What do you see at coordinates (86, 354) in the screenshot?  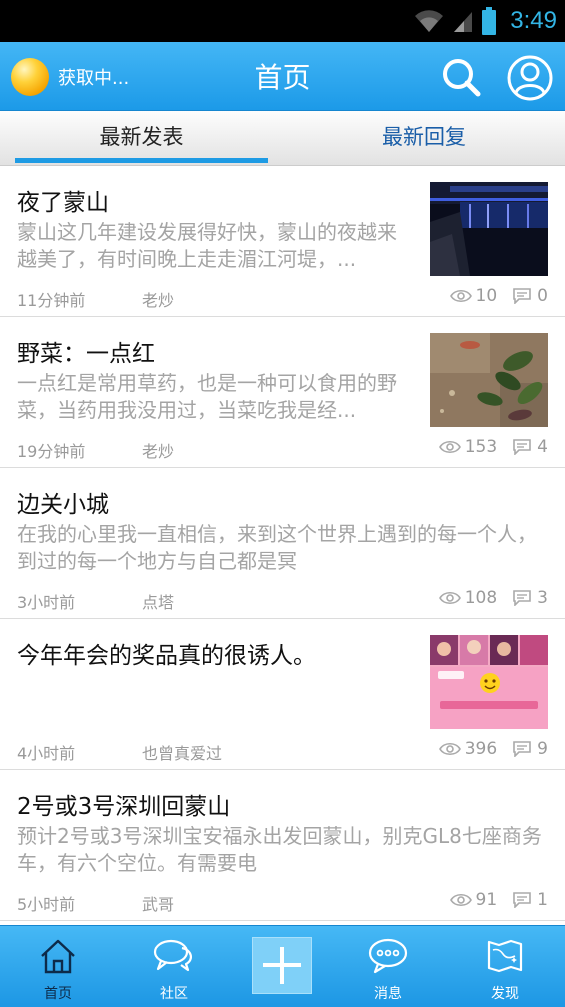 I see `post-title: 野菜：一点红` at bounding box center [86, 354].